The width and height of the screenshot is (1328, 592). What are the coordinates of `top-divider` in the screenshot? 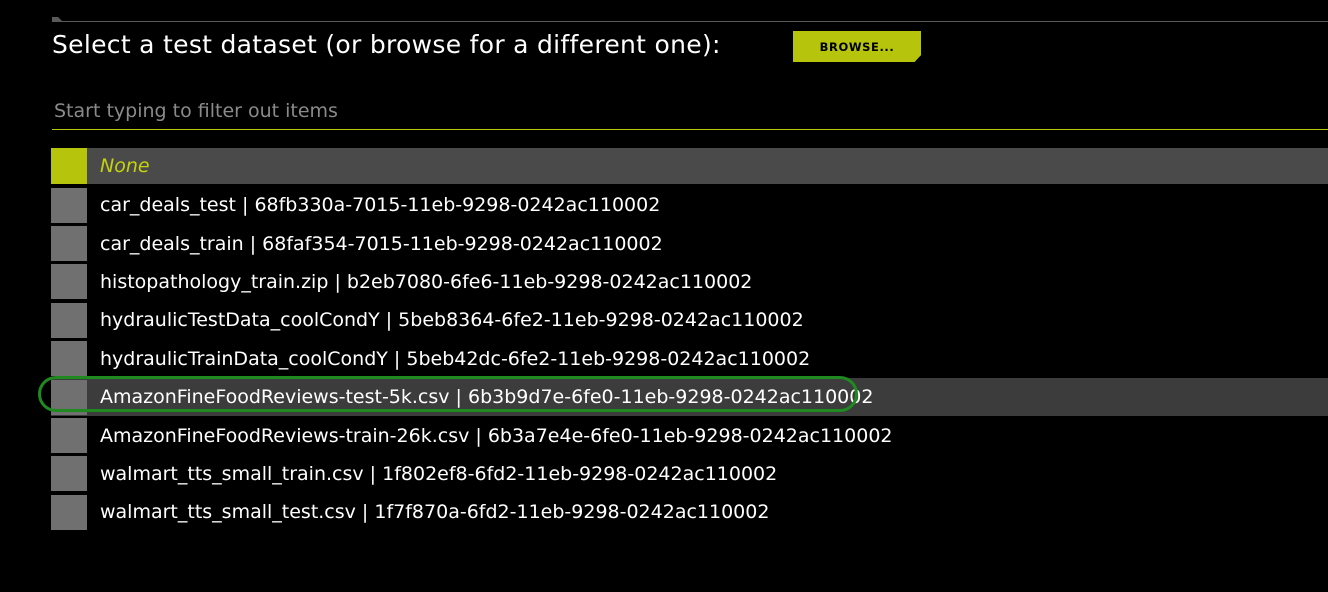 It's located at (690, 21).